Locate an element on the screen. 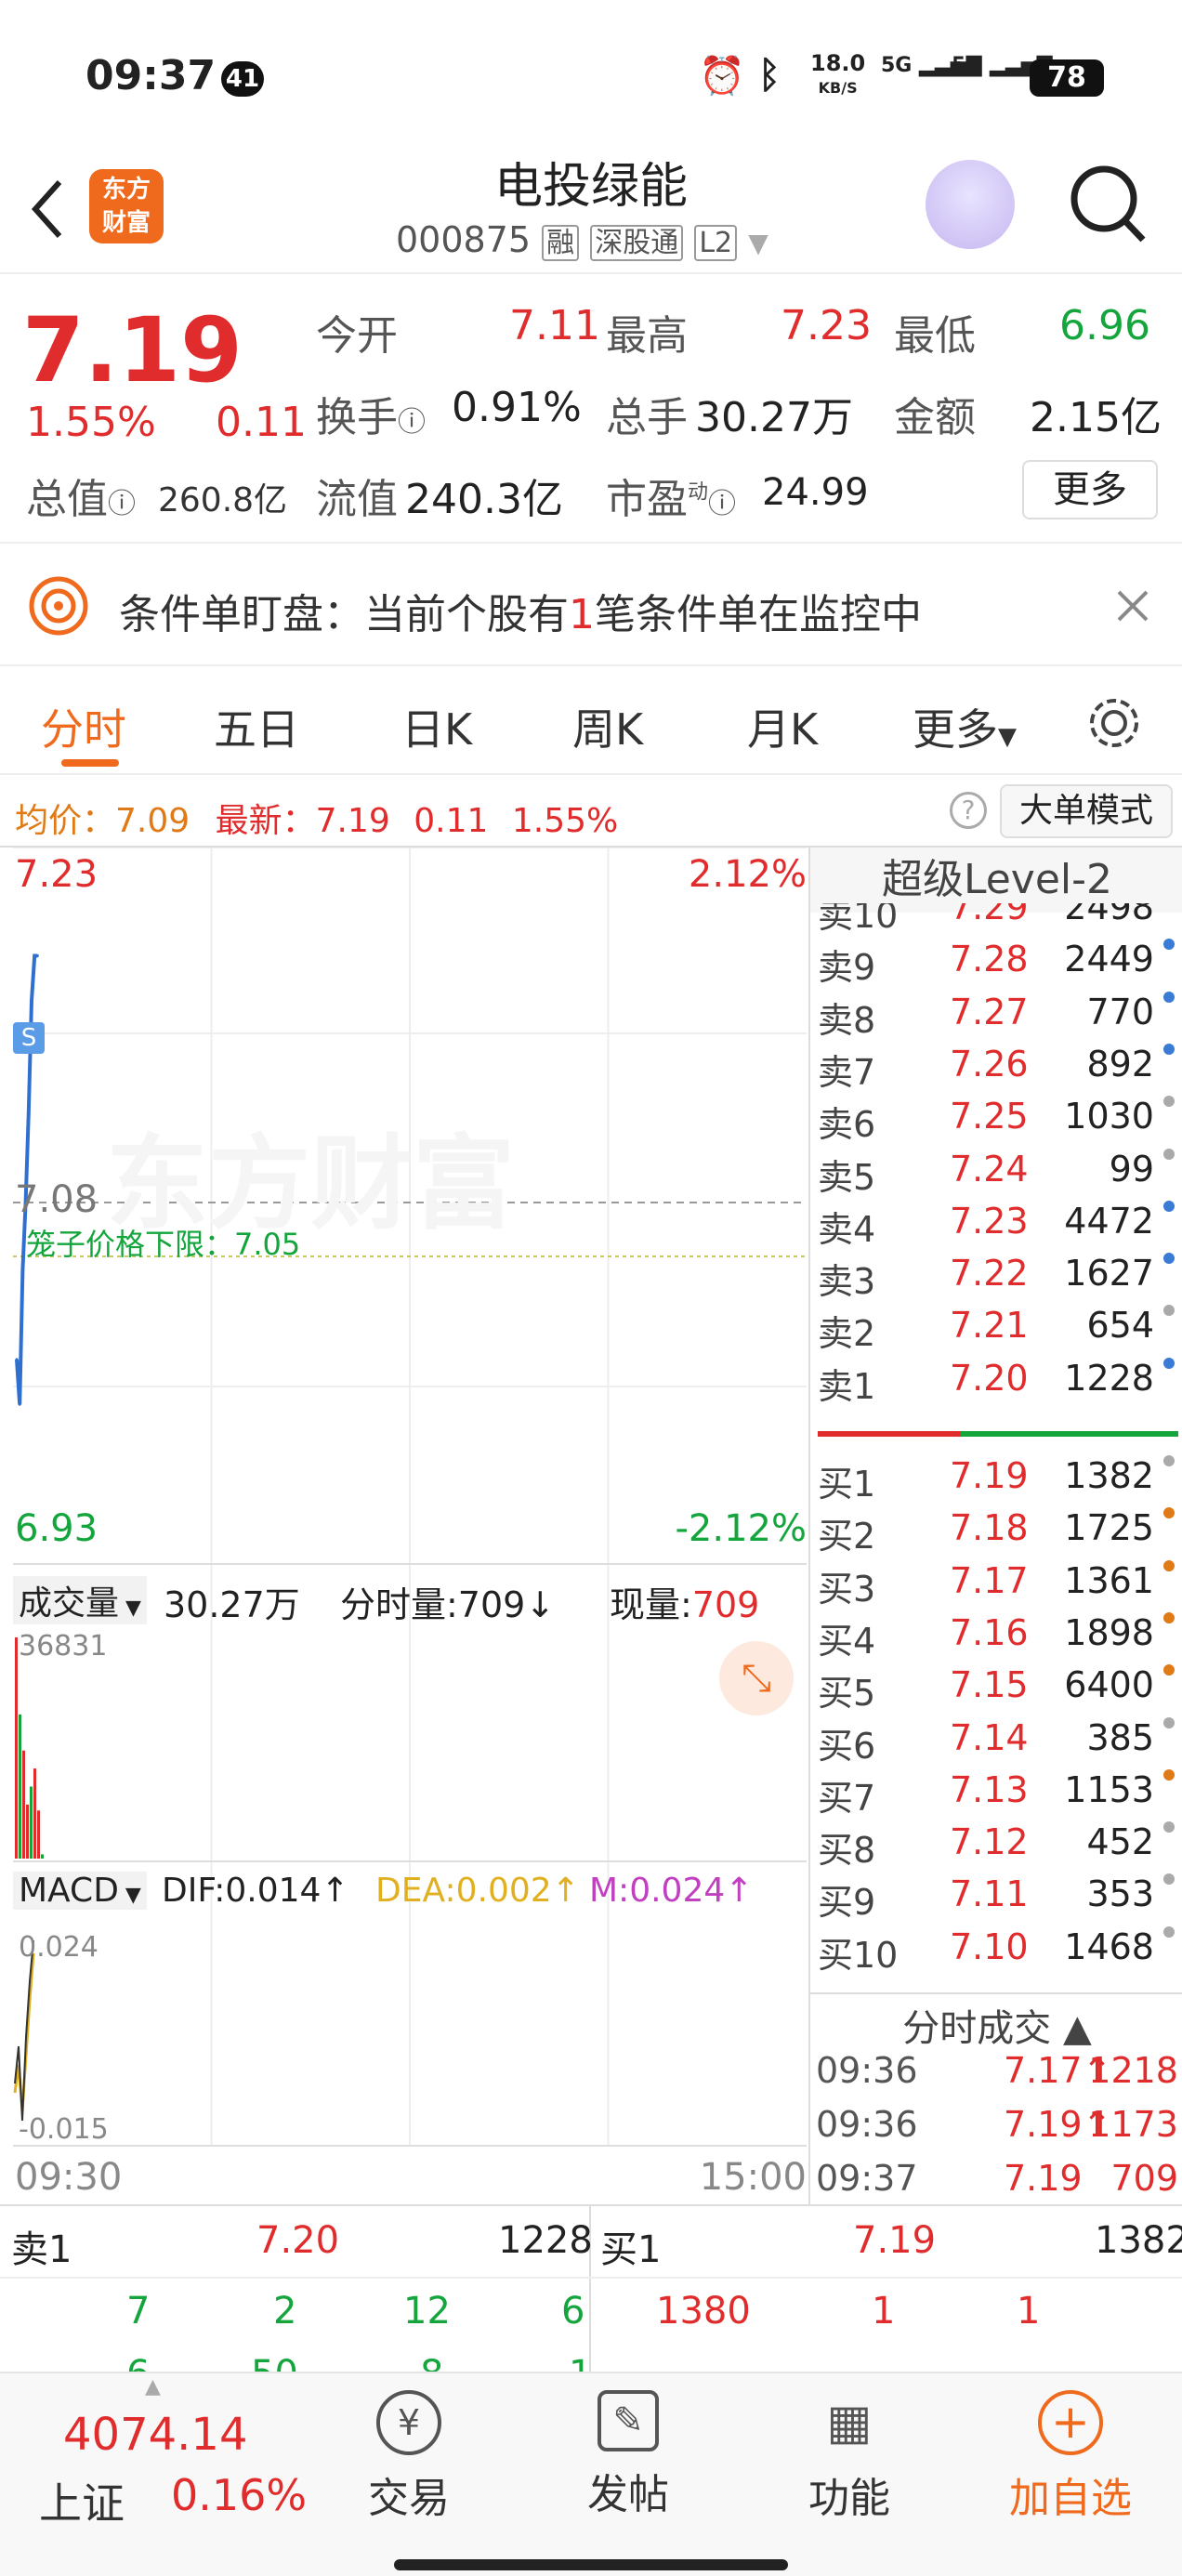  market-cap-label: 总值ⓘ is located at coordinates (81, 499).